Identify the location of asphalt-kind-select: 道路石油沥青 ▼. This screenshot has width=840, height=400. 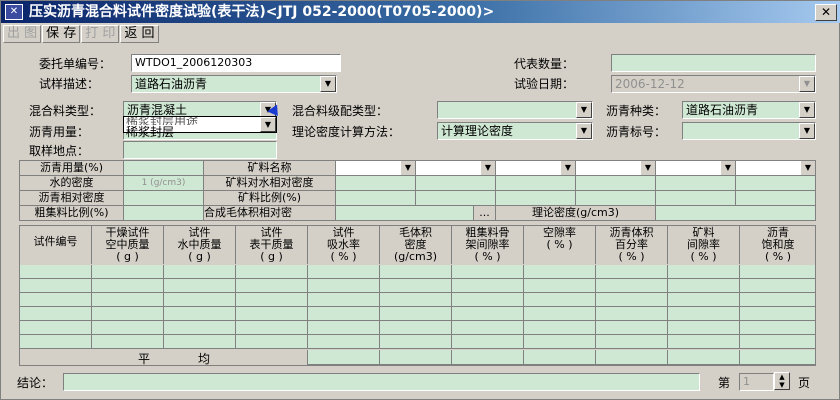
(749, 110).